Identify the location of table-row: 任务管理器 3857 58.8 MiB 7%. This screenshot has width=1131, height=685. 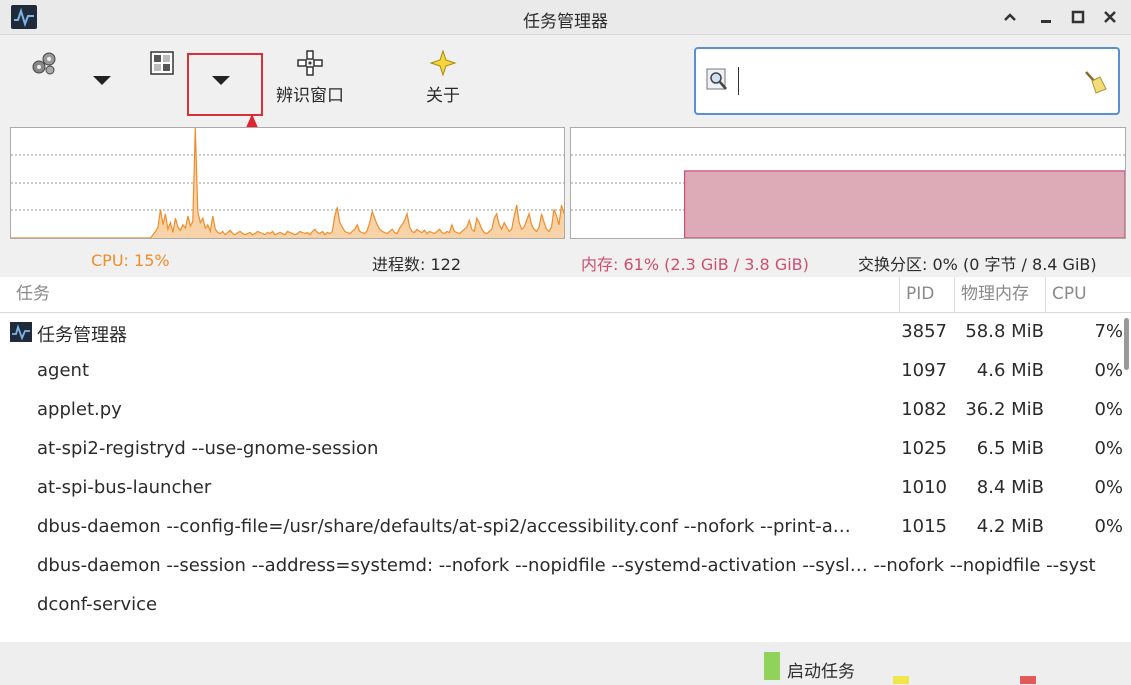
(565, 332).